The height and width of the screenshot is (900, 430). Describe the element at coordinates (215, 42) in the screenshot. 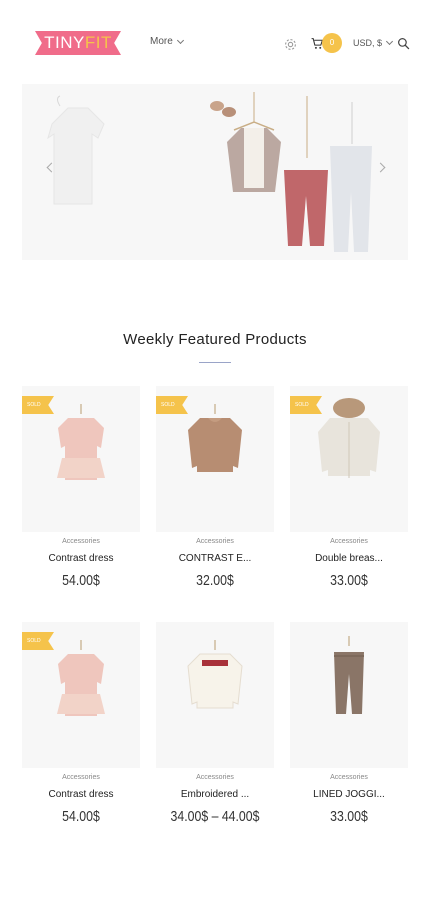

I see `site-header: TINYFIT More 0 USD, $` at that location.